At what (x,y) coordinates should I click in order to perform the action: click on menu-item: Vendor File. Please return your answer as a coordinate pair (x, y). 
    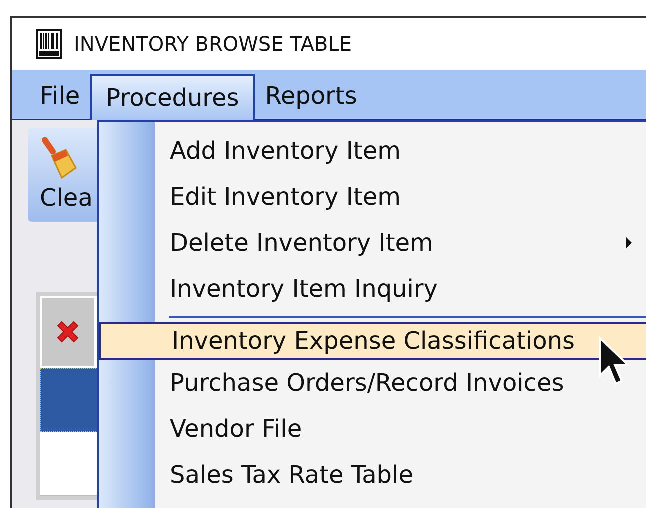
    Looking at the image, I should click on (400, 429).